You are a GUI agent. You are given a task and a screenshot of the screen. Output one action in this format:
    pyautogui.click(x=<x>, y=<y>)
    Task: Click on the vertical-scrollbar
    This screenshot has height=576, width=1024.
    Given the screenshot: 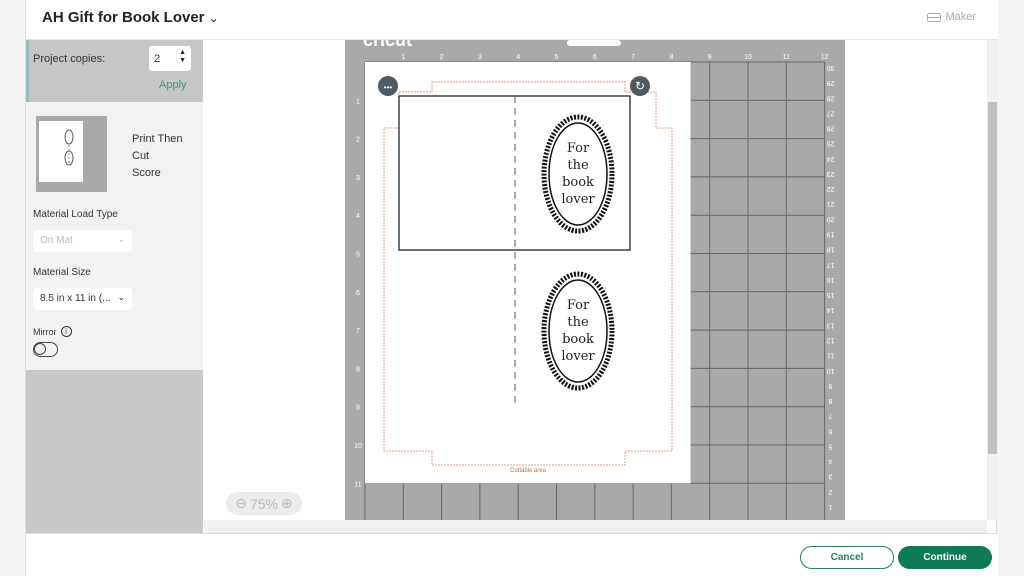 What is the action you would take?
    pyautogui.click(x=992, y=280)
    